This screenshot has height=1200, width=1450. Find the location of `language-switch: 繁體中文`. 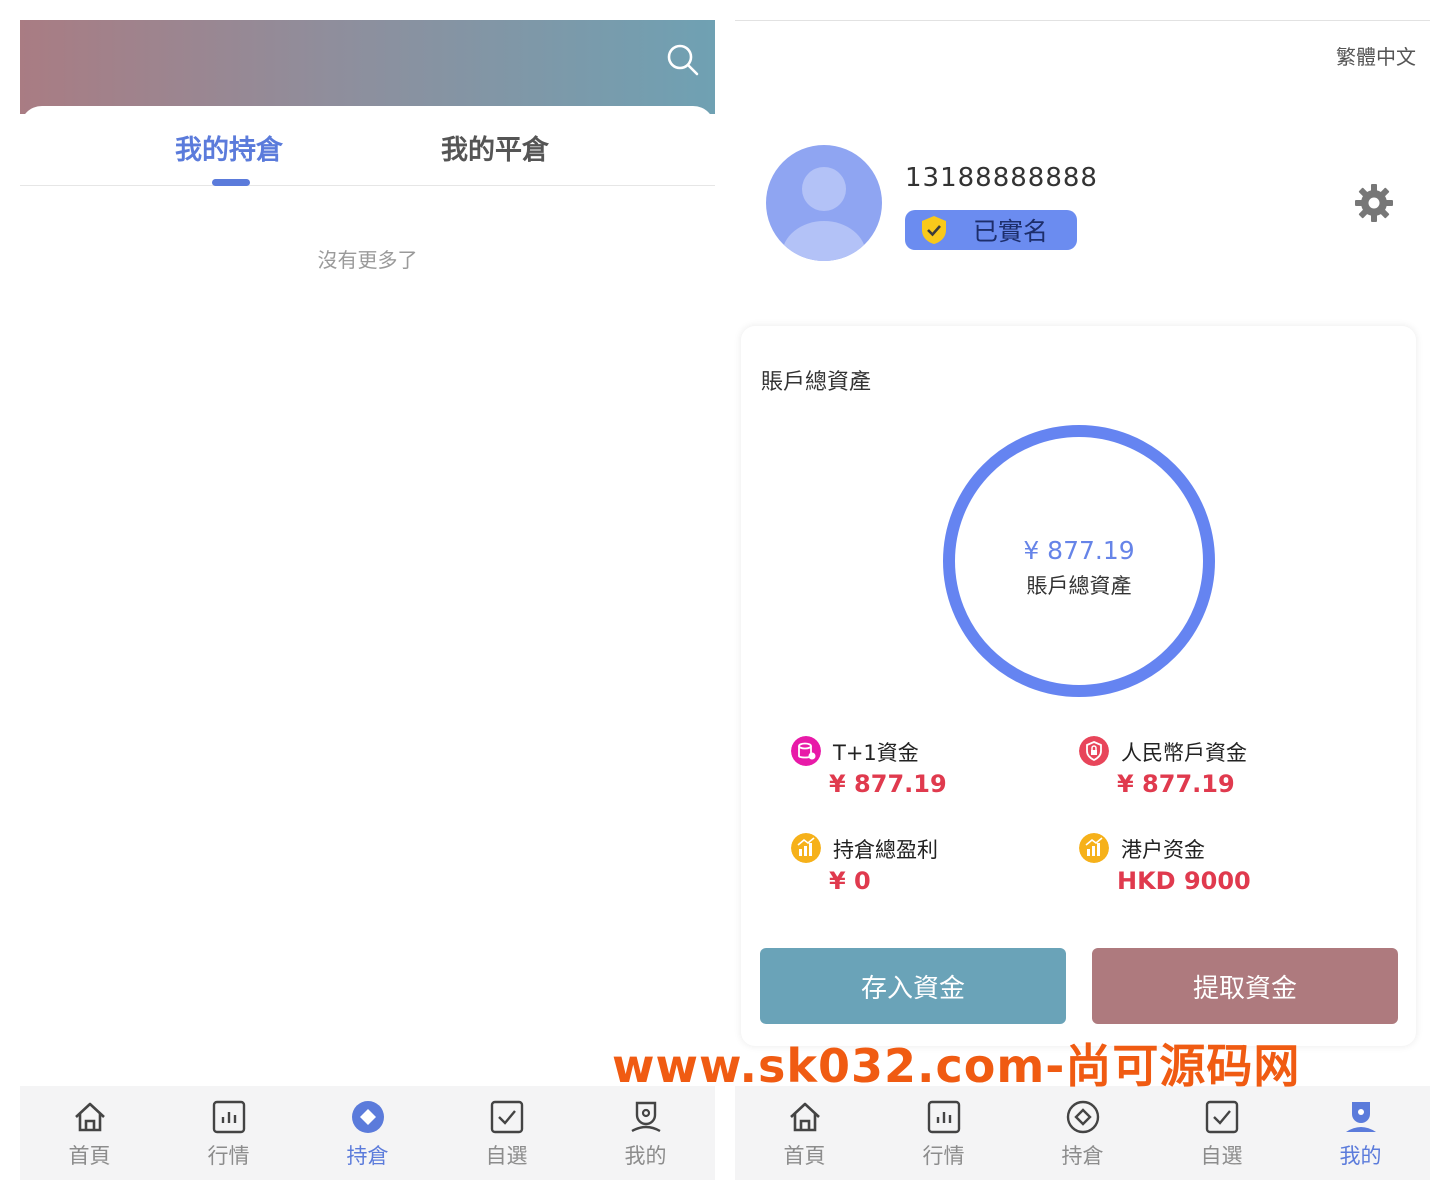

language-switch: 繁體中文 is located at coordinates (1376, 55).